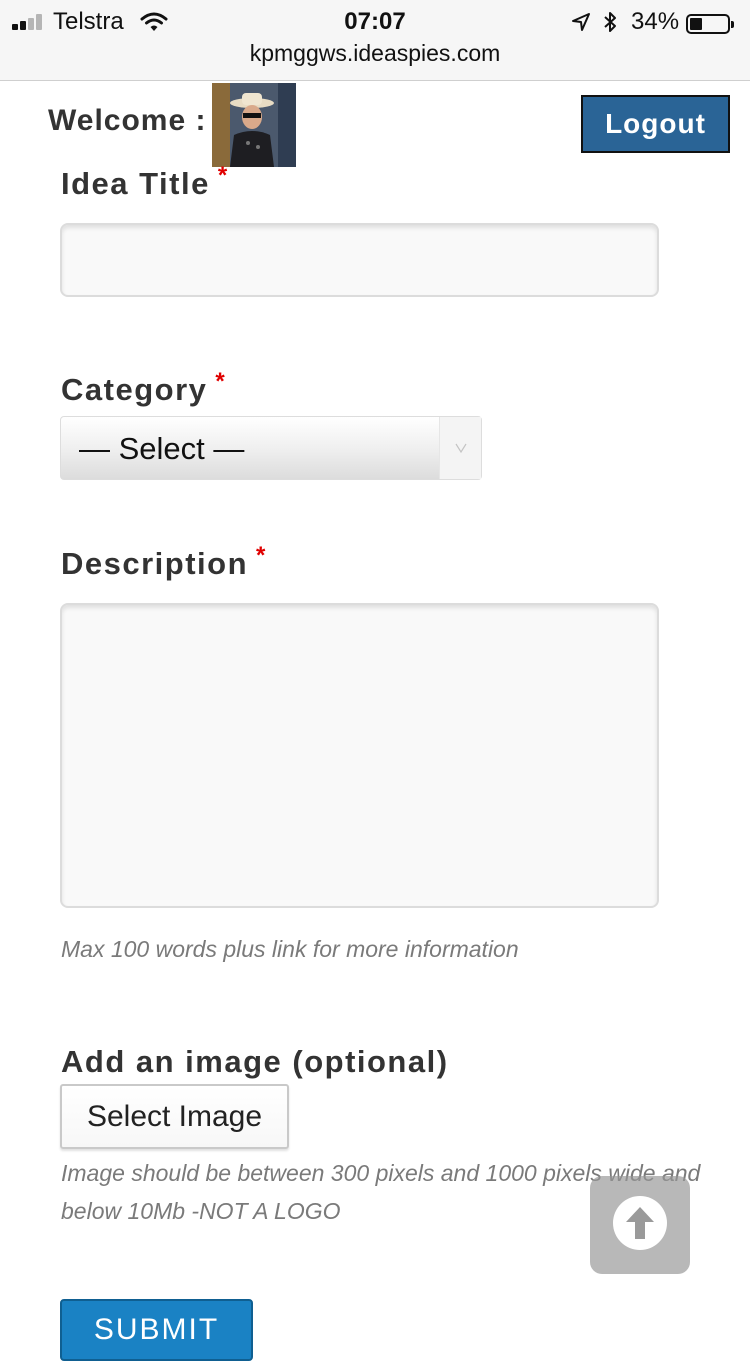 Image resolution: width=750 pixels, height=1361 pixels. I want to click on chevron-down-icon, so click(460, 448).